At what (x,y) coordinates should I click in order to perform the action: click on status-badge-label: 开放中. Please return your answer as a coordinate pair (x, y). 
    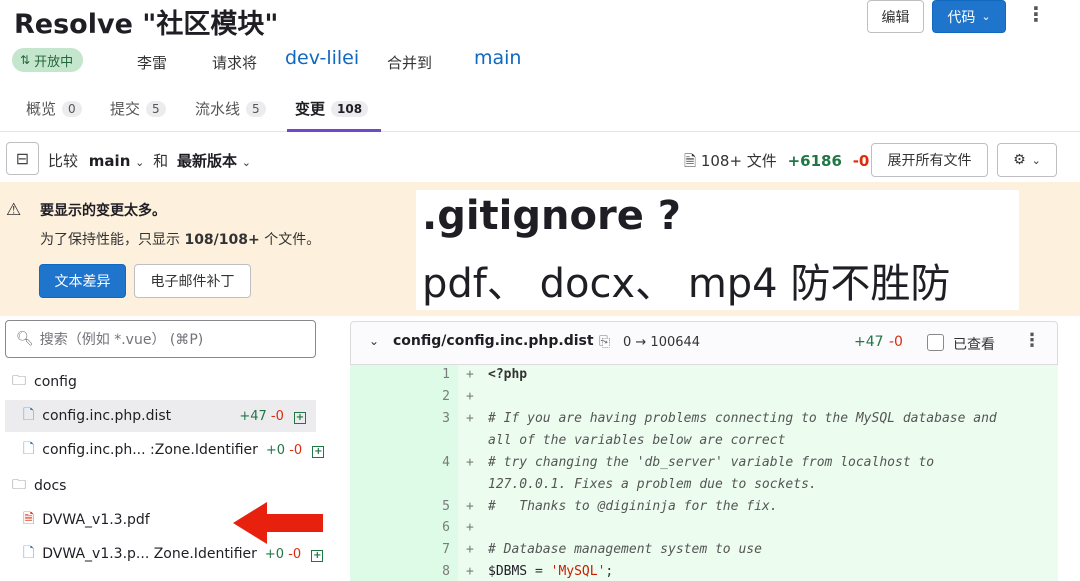
    Looking at the image, I should click on (54, 62).